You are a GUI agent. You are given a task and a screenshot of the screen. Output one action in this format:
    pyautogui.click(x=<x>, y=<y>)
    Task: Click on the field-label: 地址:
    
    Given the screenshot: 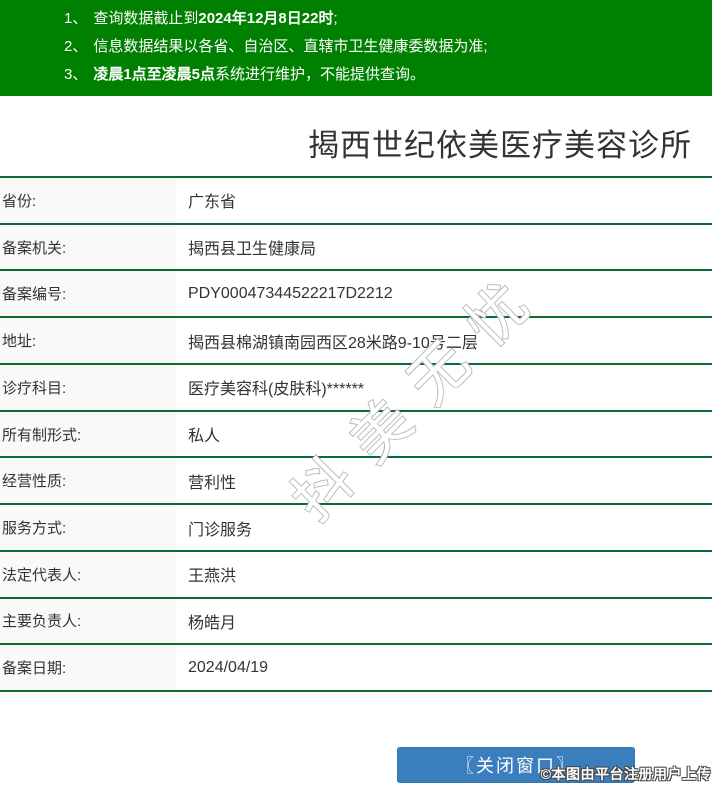 What is the action you would take?
    pyautogui.click(x=88, y=340)
    